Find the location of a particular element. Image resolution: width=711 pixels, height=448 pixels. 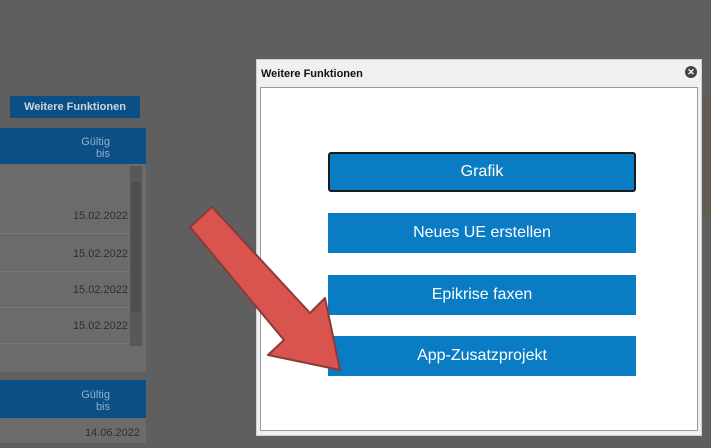

background-more-functions-button: Weitere Funktionen is located at coordinates (75, 107).